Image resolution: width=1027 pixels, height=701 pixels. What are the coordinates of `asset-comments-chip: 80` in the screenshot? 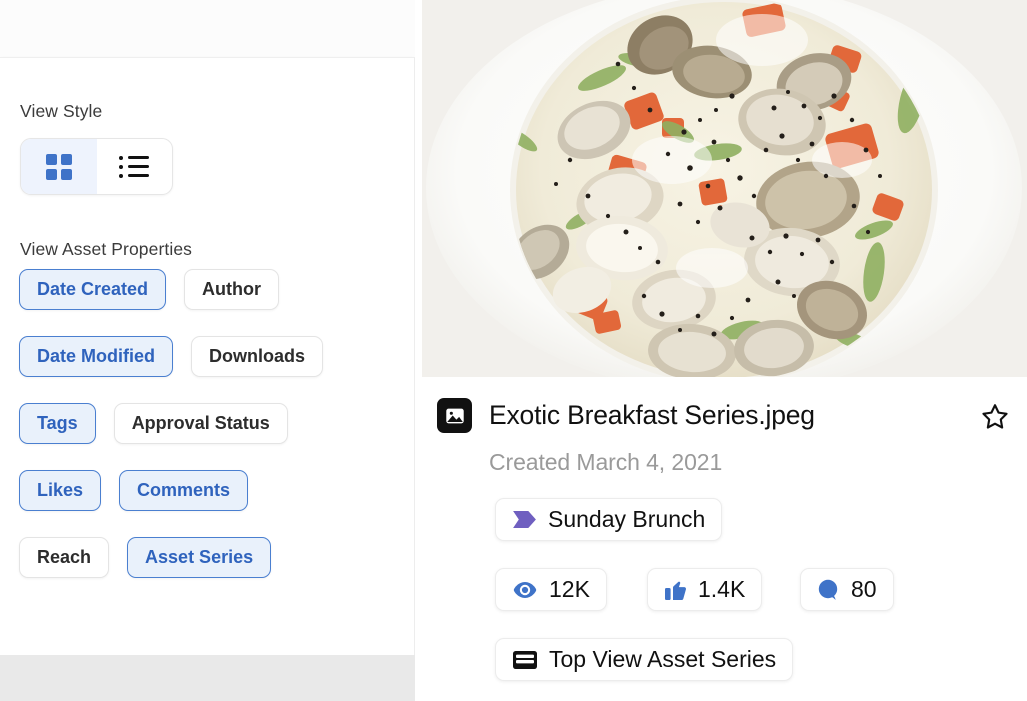 It's located at (847, 589).